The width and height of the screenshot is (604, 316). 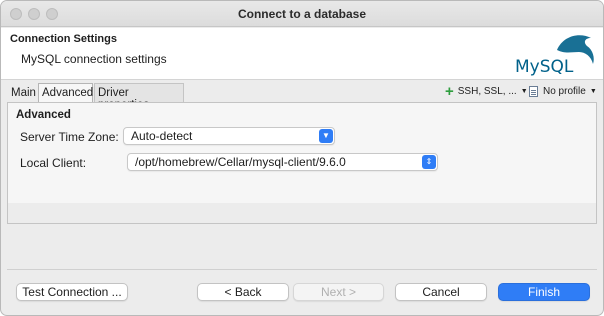 I want to click on local-client-value: /opt/homebrew/Cellar/mysql-client/9.6.0, so click(x=240, y=162).